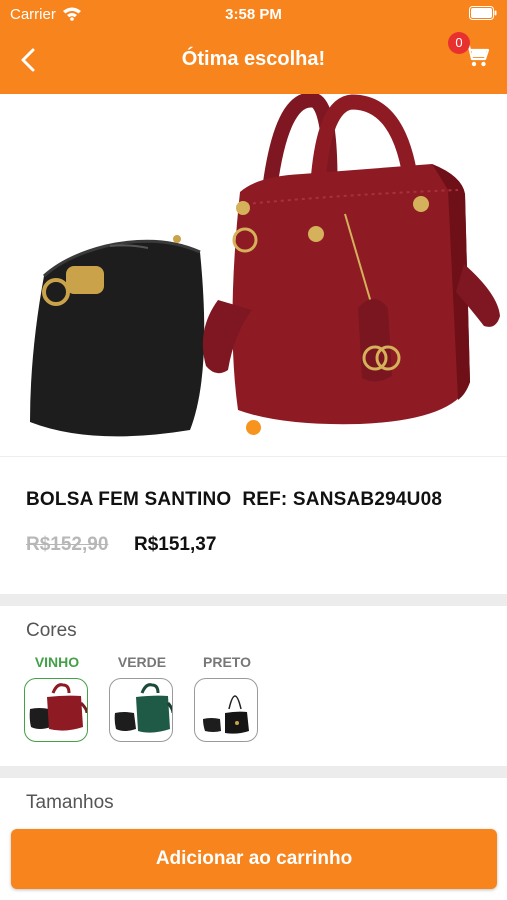 The width and height of the screenshot is (507, 900). I want to click on add-to-cart-button: Adicionar ao carrinho, so click(254, 859).